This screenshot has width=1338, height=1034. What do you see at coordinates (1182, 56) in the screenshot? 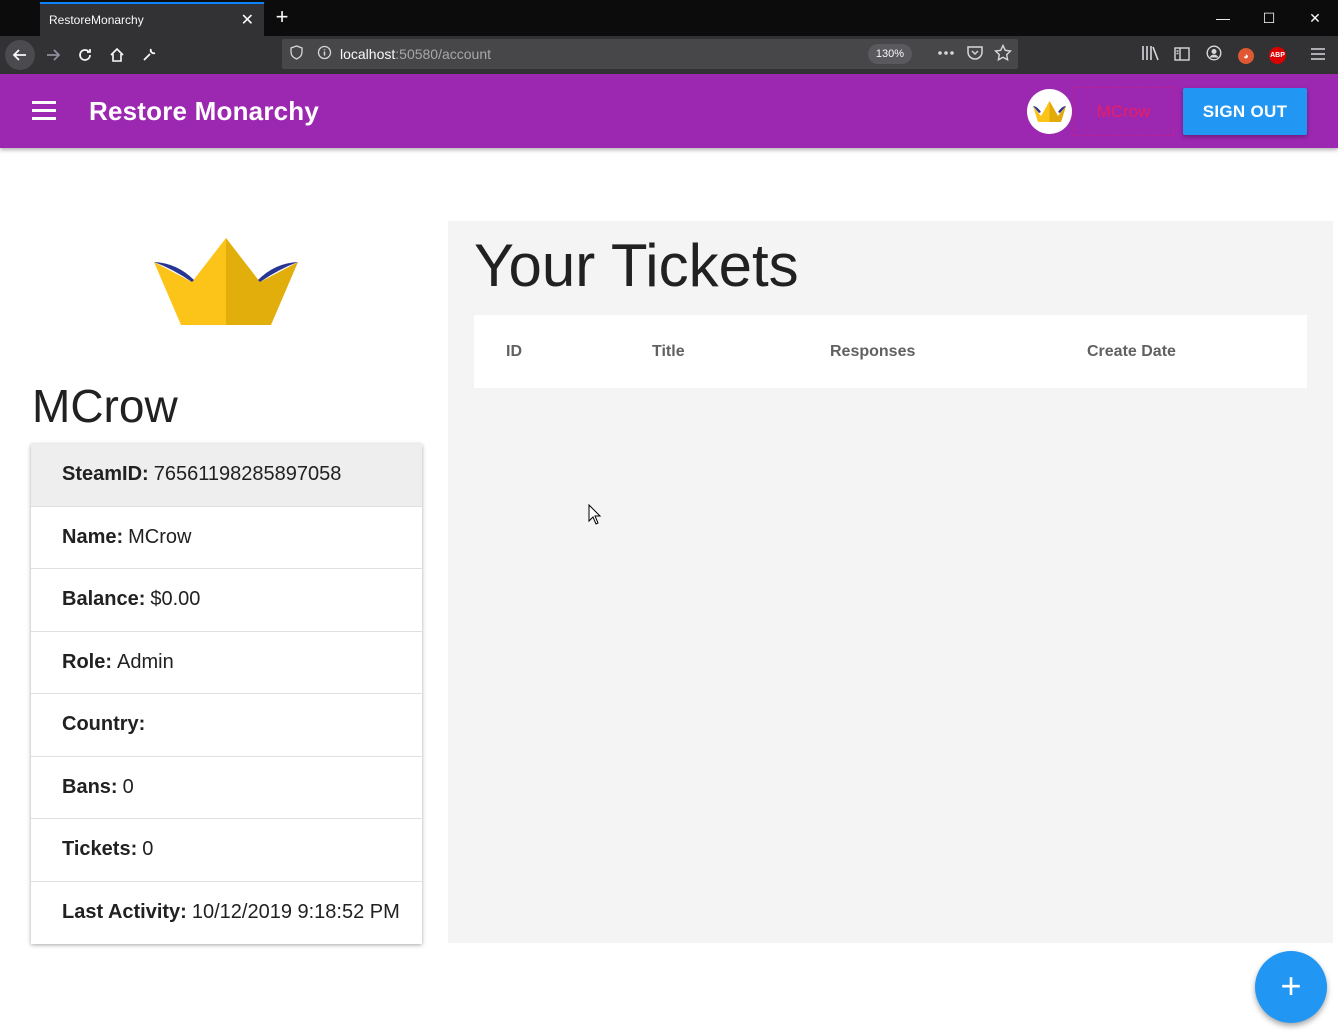
I see `sidebar-toggle-icon` at bounding box center [1182, 56].